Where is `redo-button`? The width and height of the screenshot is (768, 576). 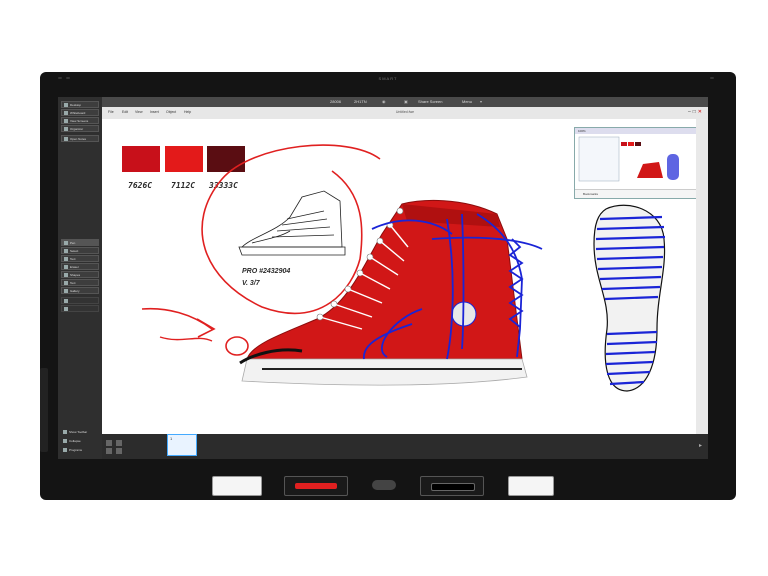
redo-button is located at coordinates (80, 308).